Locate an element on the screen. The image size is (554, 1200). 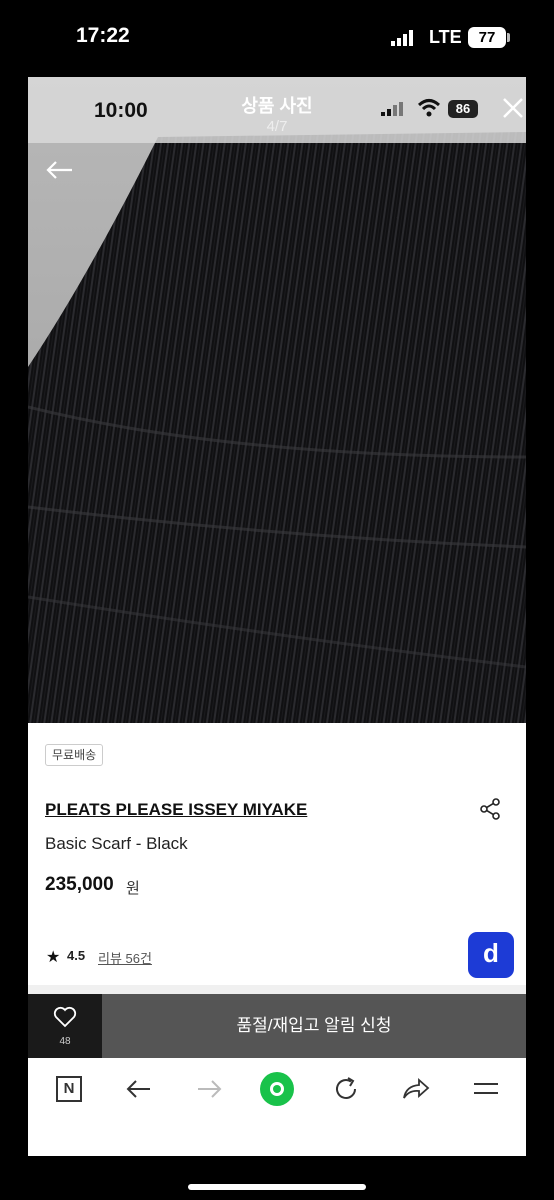
forward-icon is located at coordinates (209, 1089).